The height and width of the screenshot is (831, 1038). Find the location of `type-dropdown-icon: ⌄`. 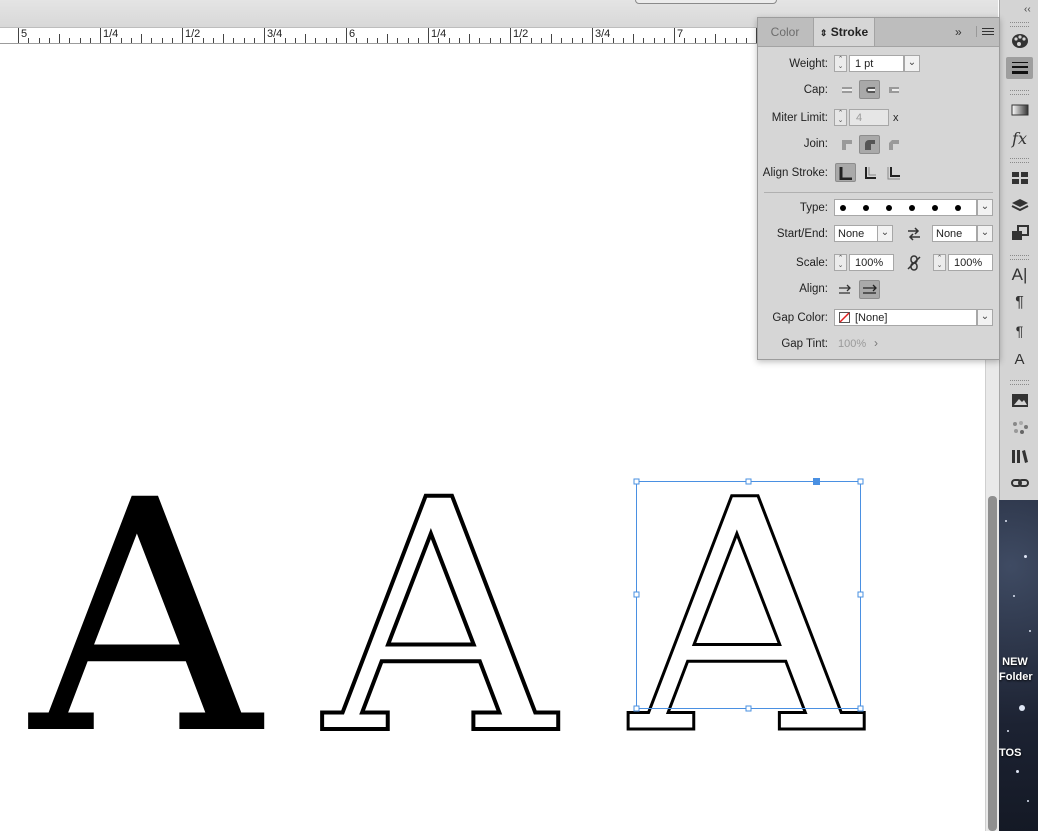

type-dropdown-icon: ⌄ is located at coordinates (985, 207).